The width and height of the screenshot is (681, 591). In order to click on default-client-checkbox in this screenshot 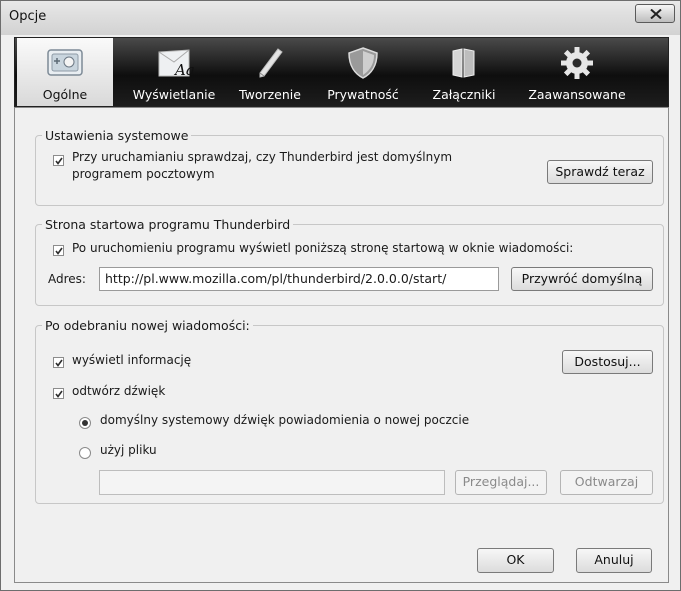, I will do `click(58, 160)`.